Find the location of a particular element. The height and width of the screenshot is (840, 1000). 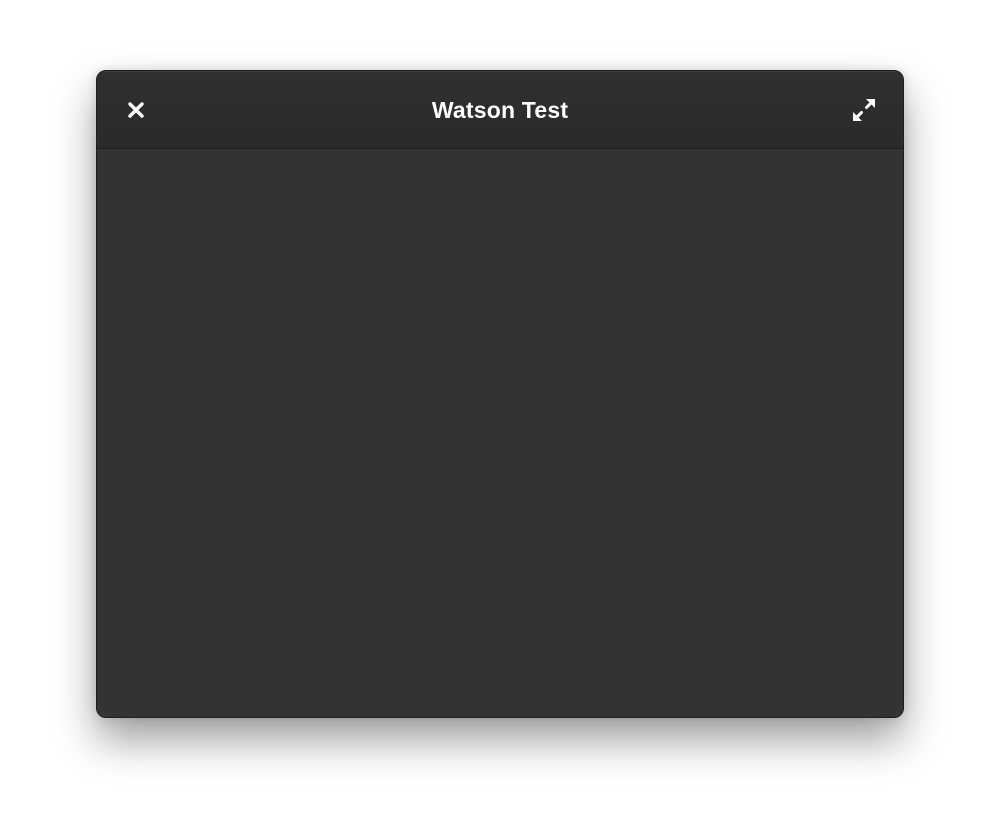

expand-button is located at coordinates (864, 110).